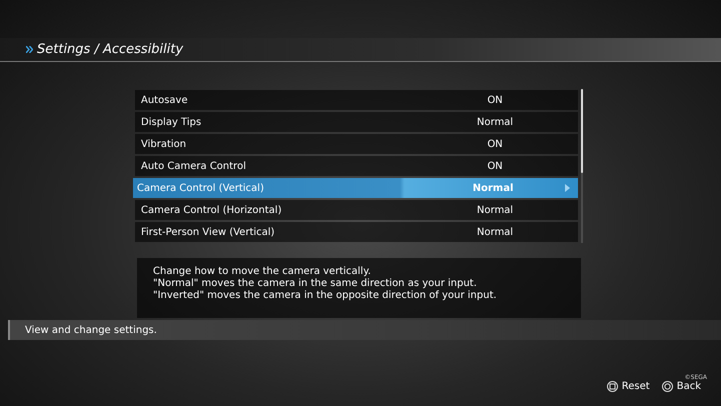  What do you see at coordinates (356, 100) in the screenshot?
I see `settings-row: Autosave ON` at bounding box center [356, 100].